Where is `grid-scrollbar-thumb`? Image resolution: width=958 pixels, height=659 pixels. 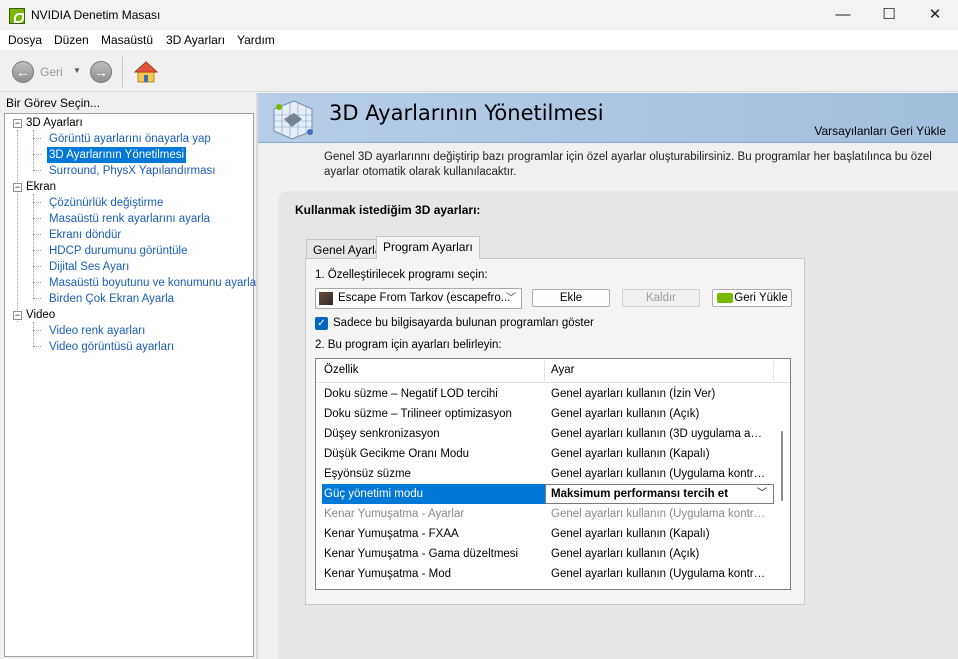
grid-scrollbar-thumb is located at coordinates (782, 466).